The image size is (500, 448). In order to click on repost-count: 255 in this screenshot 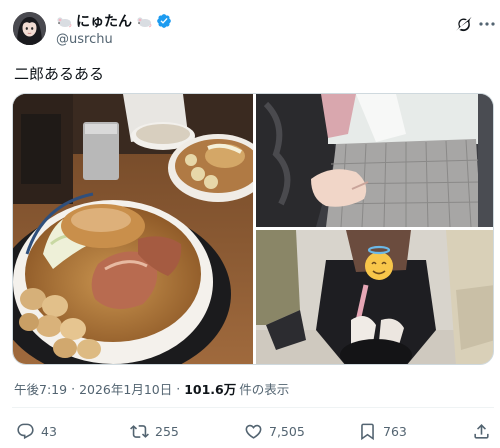, I will do `click(167, 431)`.